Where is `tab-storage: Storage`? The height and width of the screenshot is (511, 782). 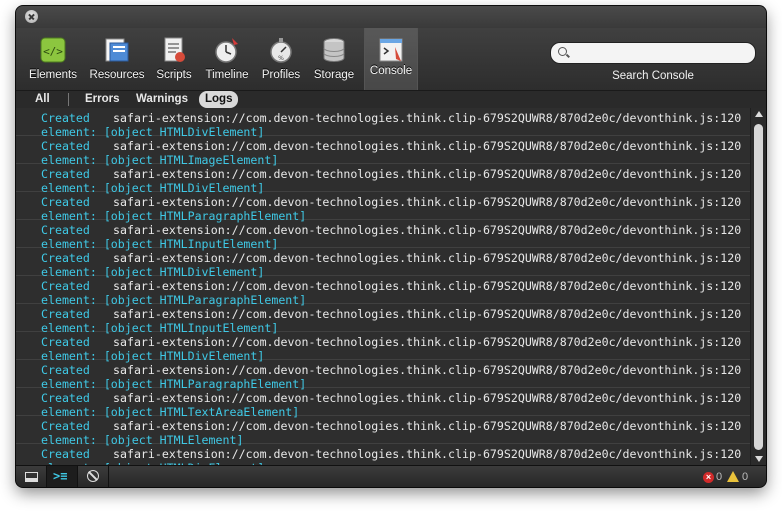 tab-storage: Storage is located at coordinates (334, 60).